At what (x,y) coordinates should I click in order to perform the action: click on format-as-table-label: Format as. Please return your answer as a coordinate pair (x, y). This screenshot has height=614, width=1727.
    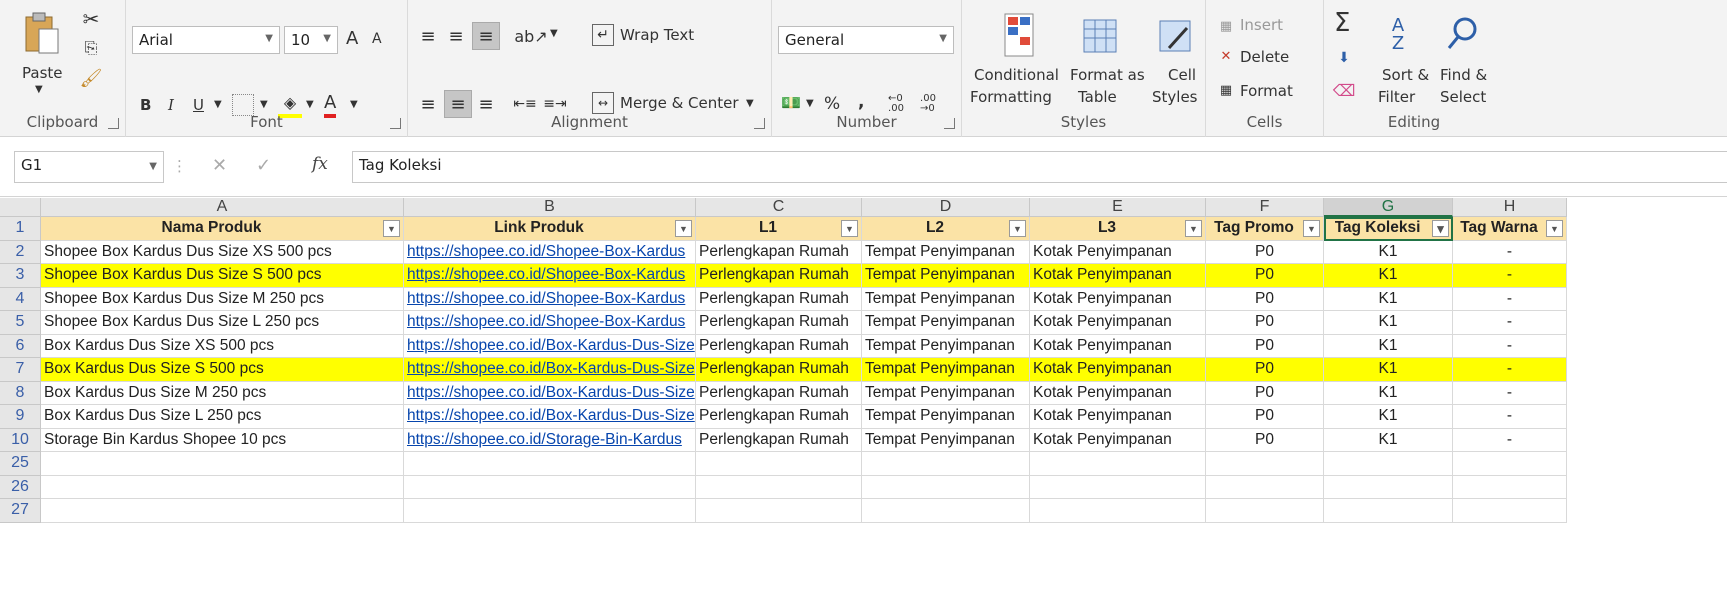
    Looking at the image, I should click on (1107, 75).